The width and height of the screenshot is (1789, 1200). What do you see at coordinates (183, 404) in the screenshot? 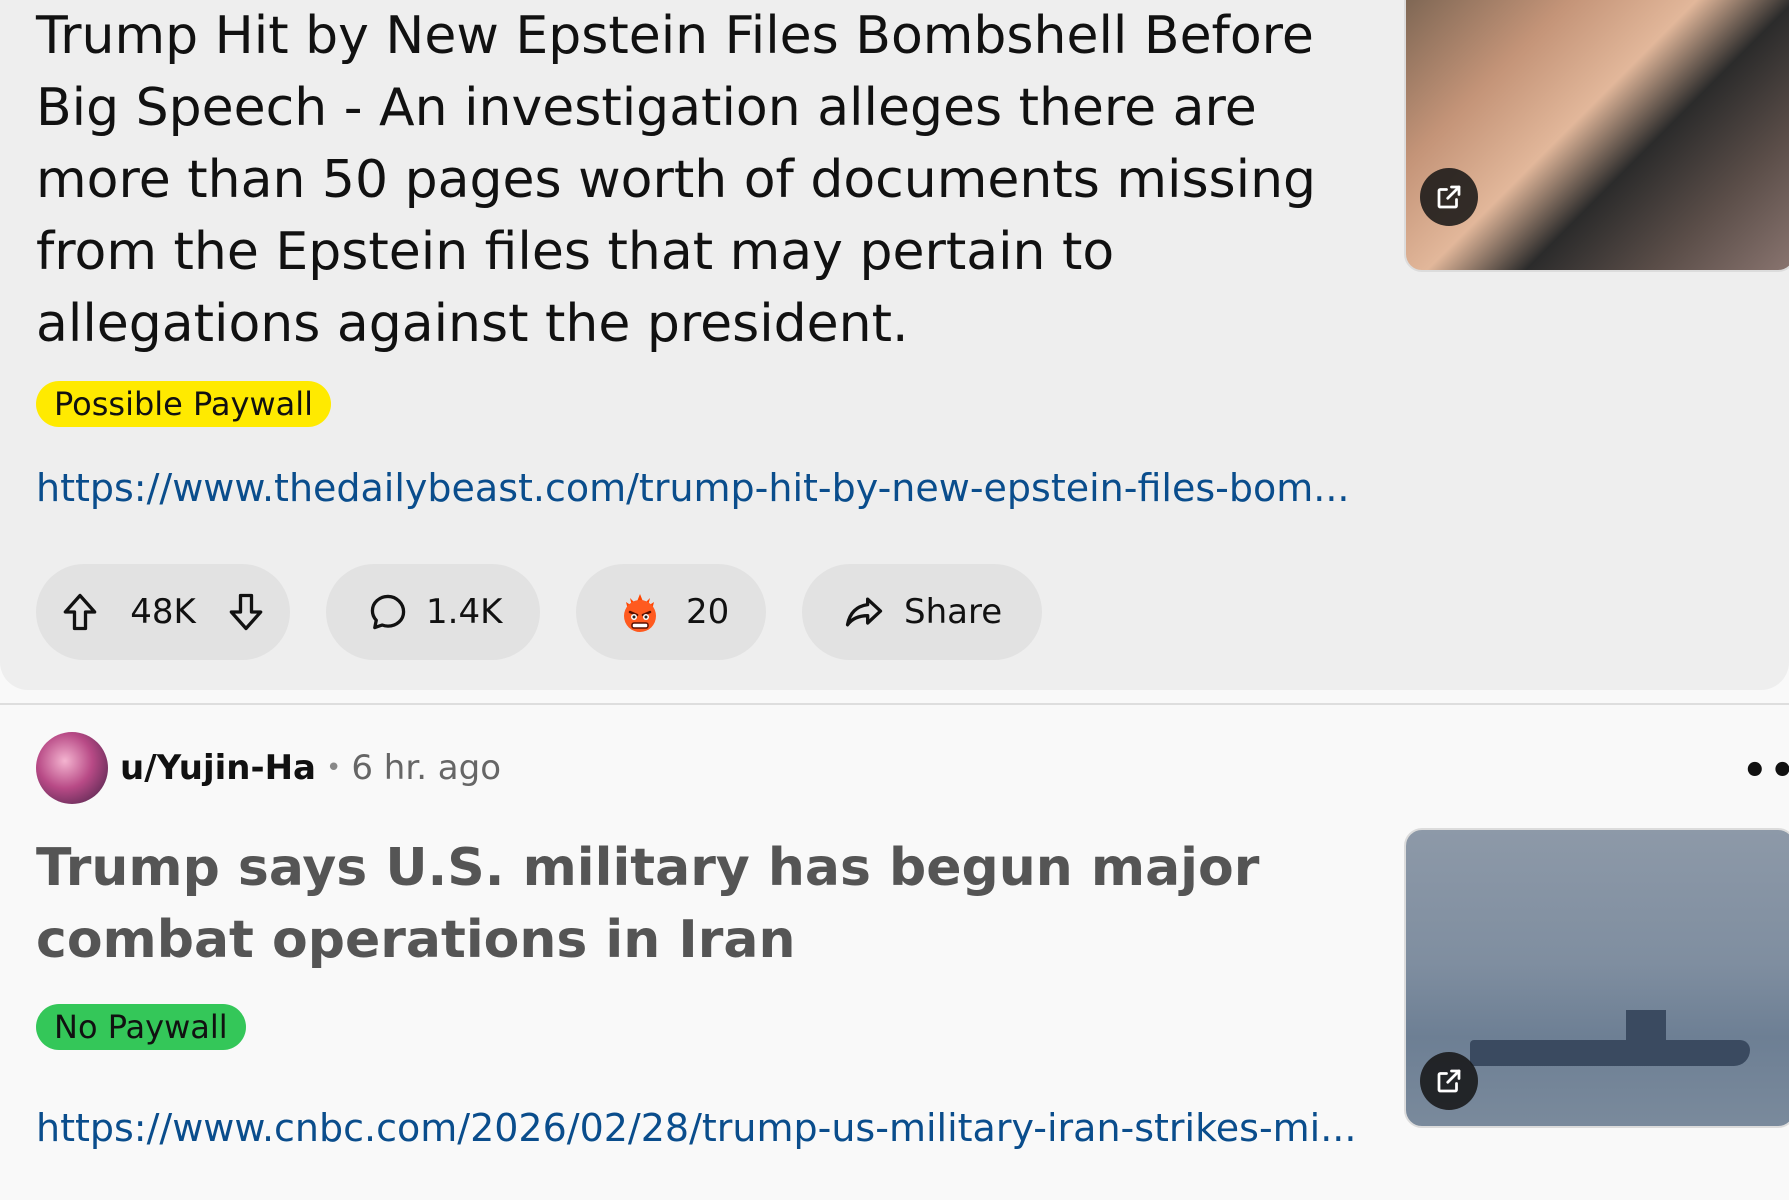
I see `paywall-flair: Possible Paywall` at bounding box center [183, 404].